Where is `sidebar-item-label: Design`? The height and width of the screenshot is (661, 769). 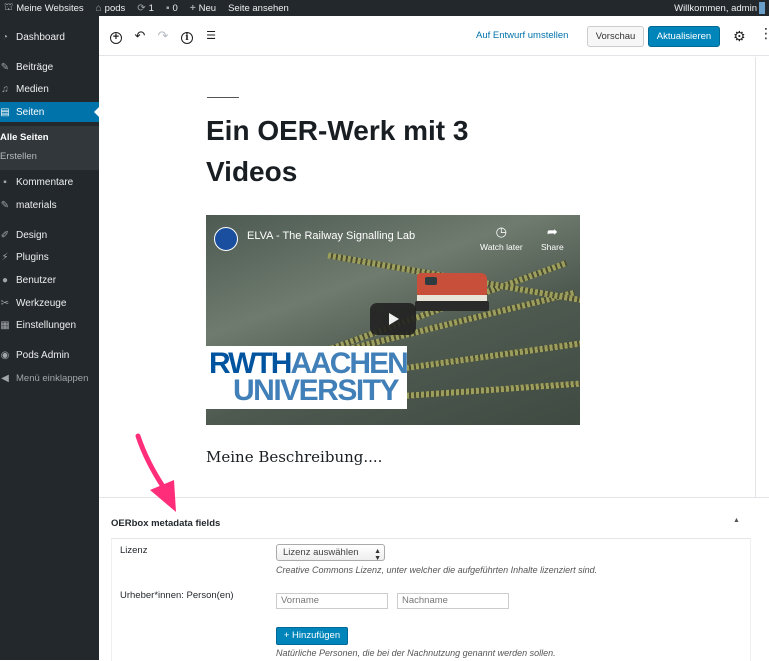 sidebar-item-label: Design is located at coordinates (32, 235).